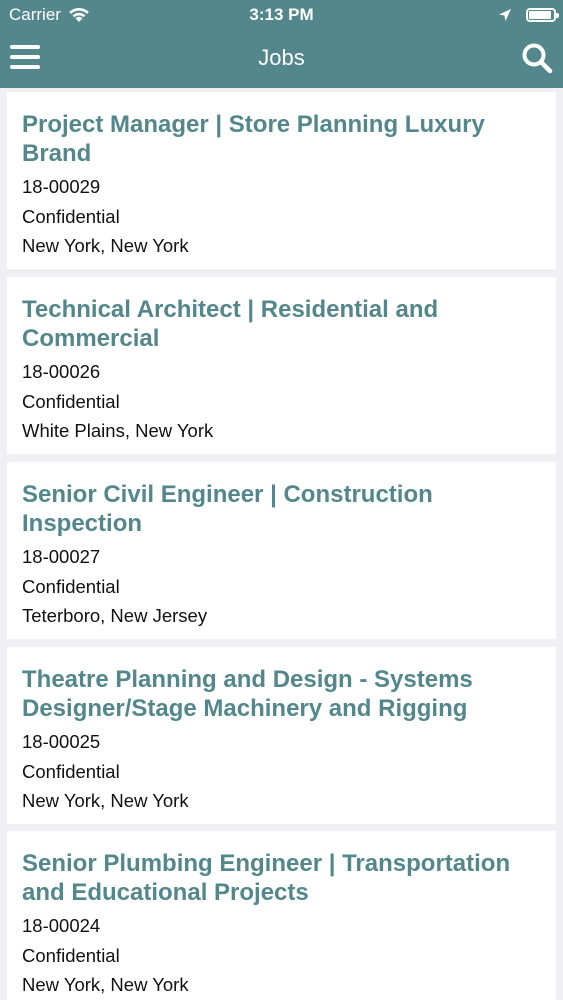 This screenshot has width=563, height=1000. I want to click on job-id: 18-00029, so click(61, 186).